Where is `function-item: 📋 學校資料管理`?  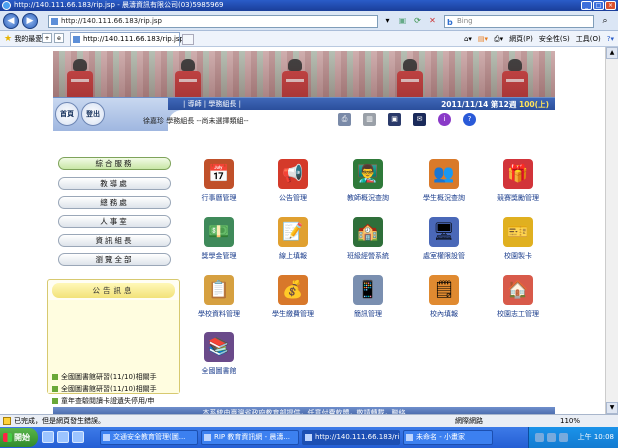
function-item: 📋 學校資料管理 is located at coordinates (219, 299).